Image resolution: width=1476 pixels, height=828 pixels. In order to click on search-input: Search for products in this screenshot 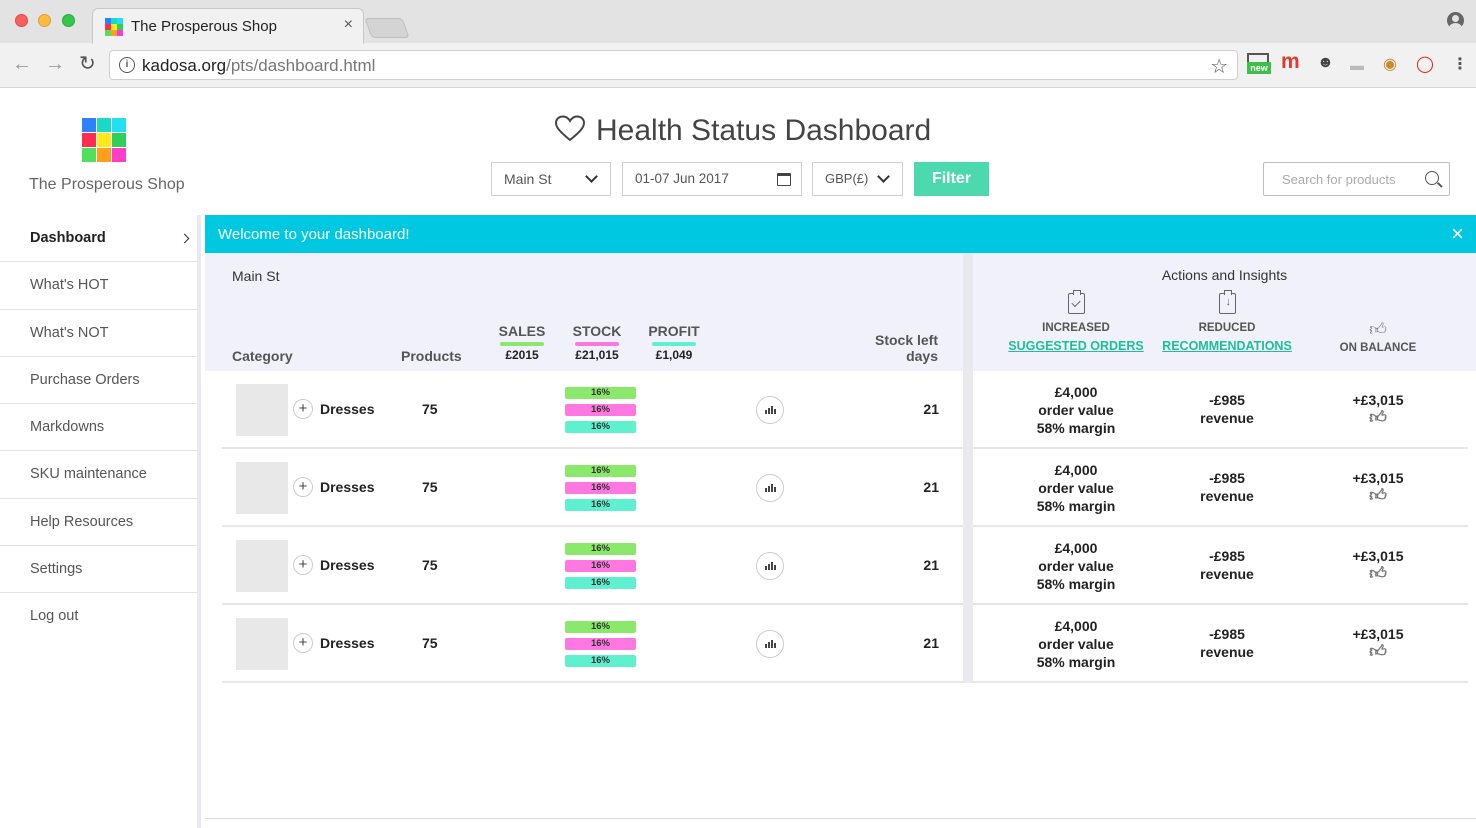, I will do `click(1356, 179)`.